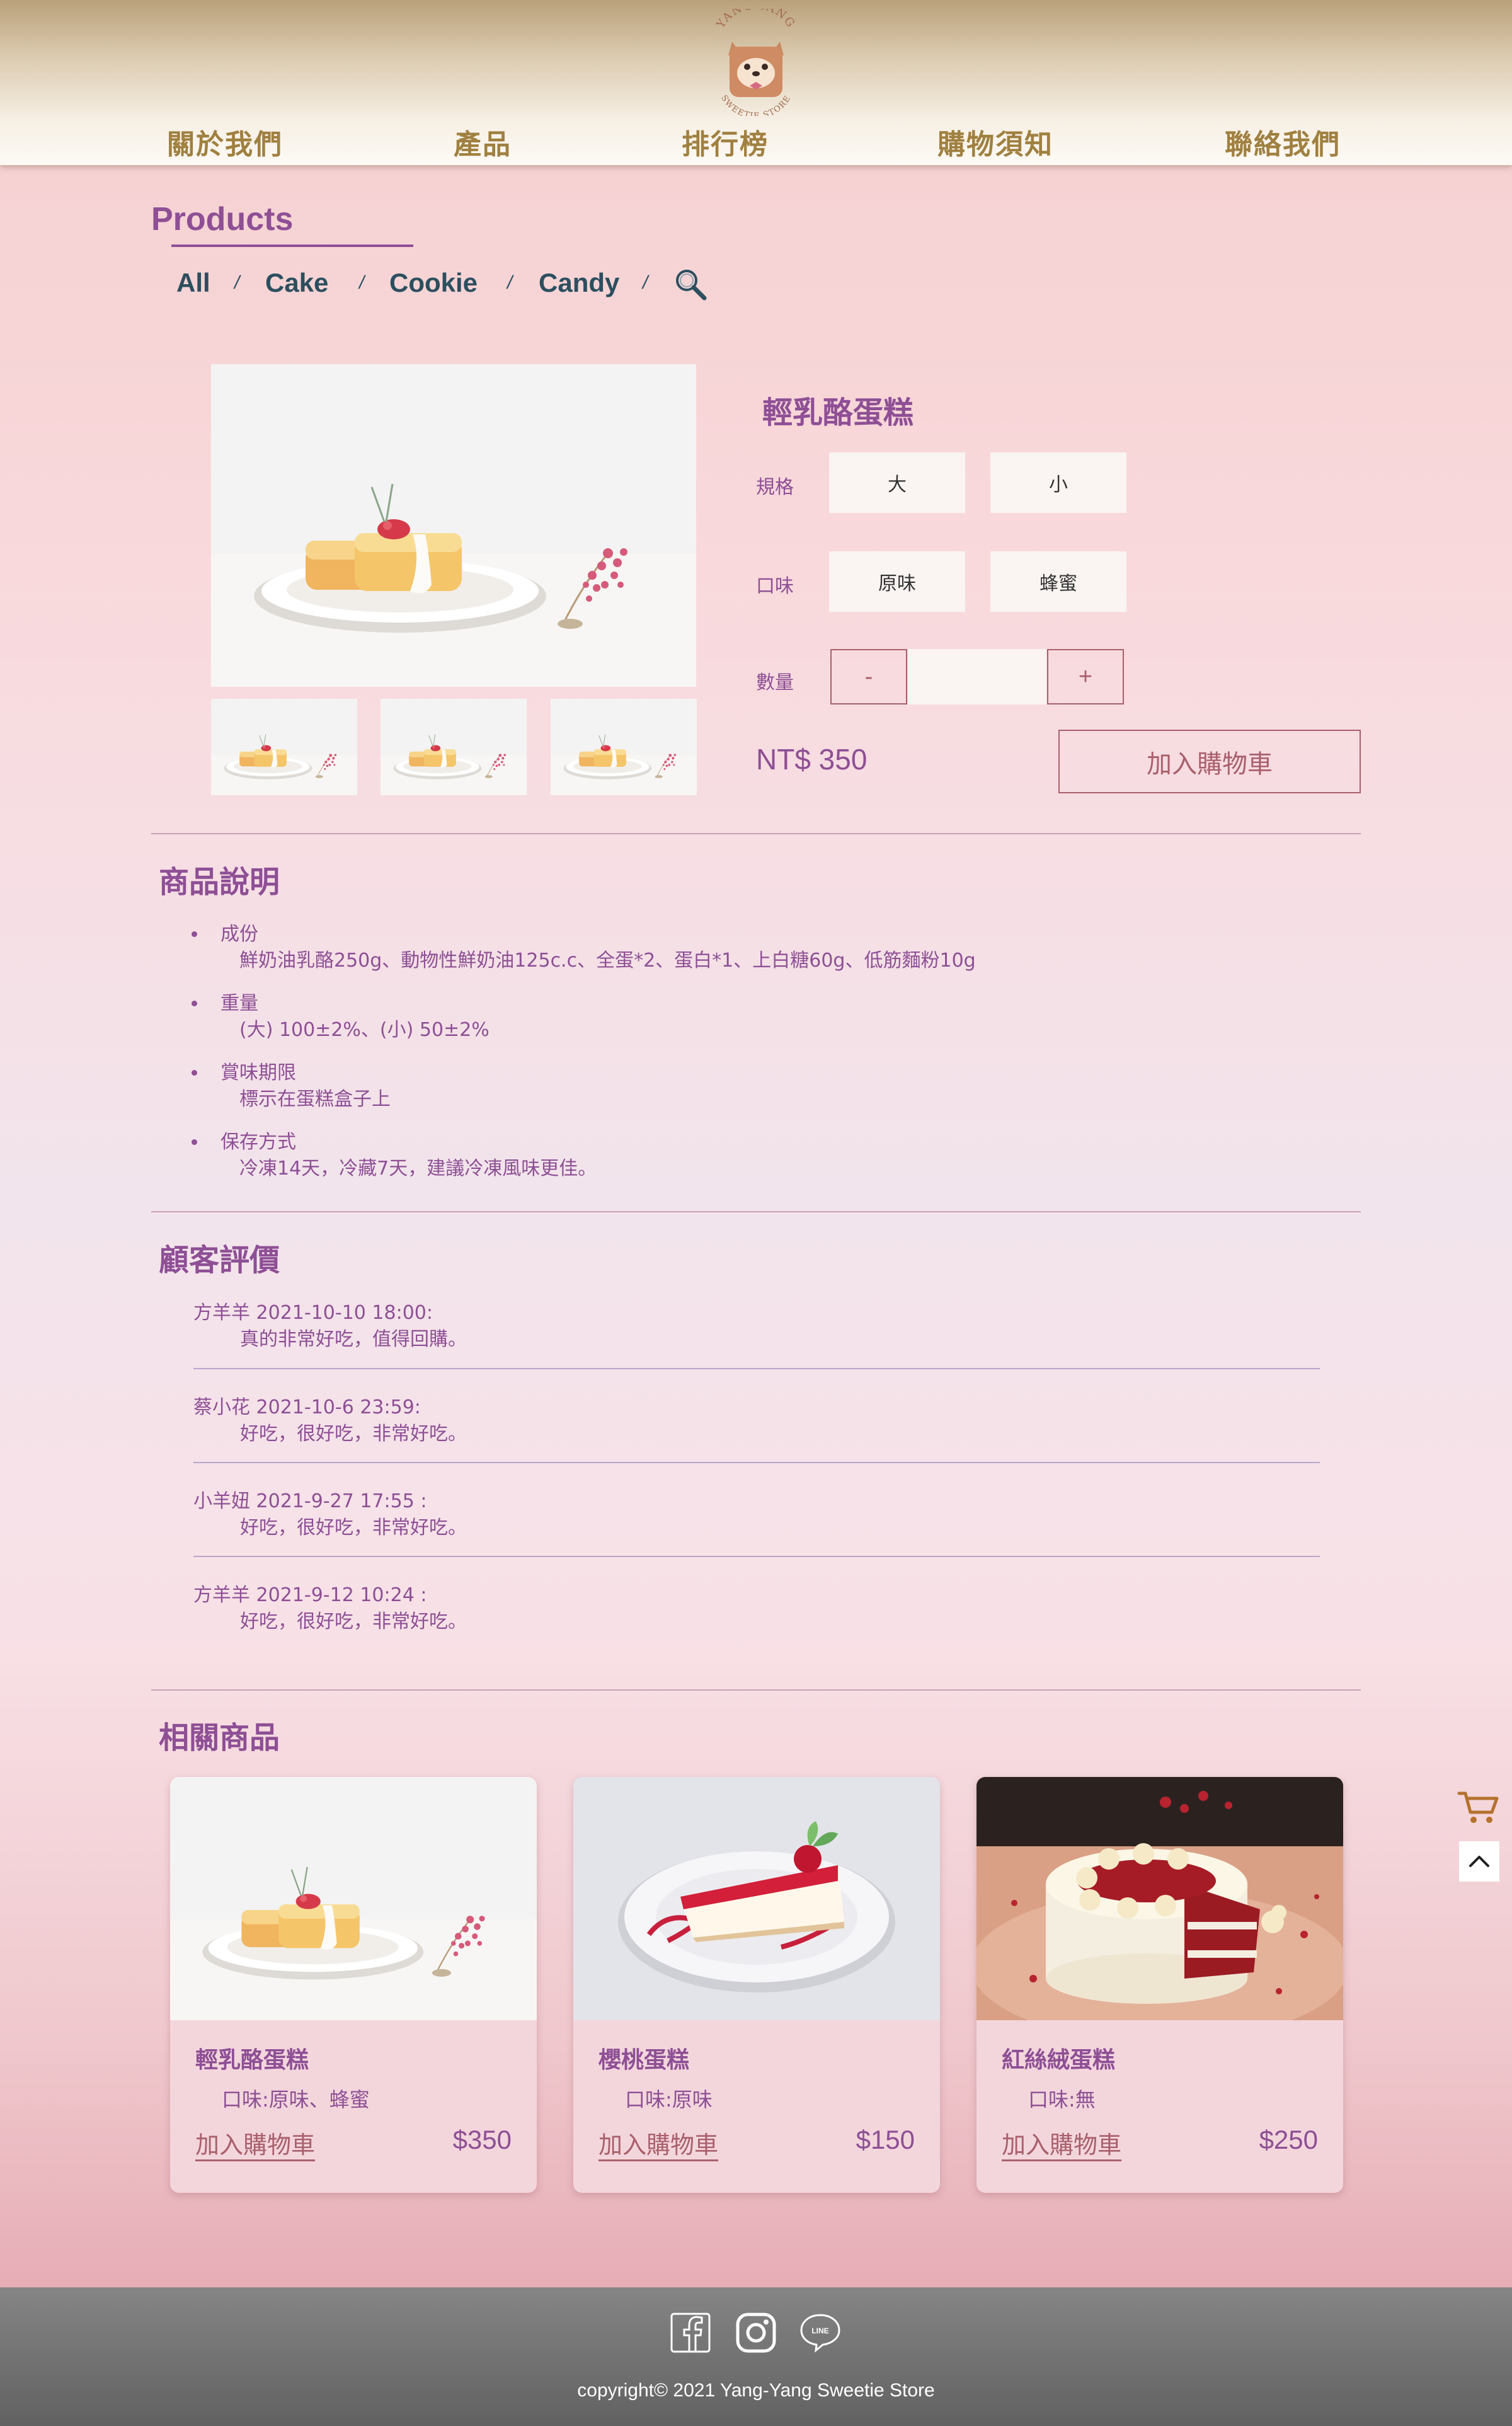 The width and height of the screenshot is (1512, 2426). Describe the element at coordinates (418, 1169) in the screenshot. I see `description-value: 冷凍14天，冷藏7天，建議冷凍風味更佳。` at that location.